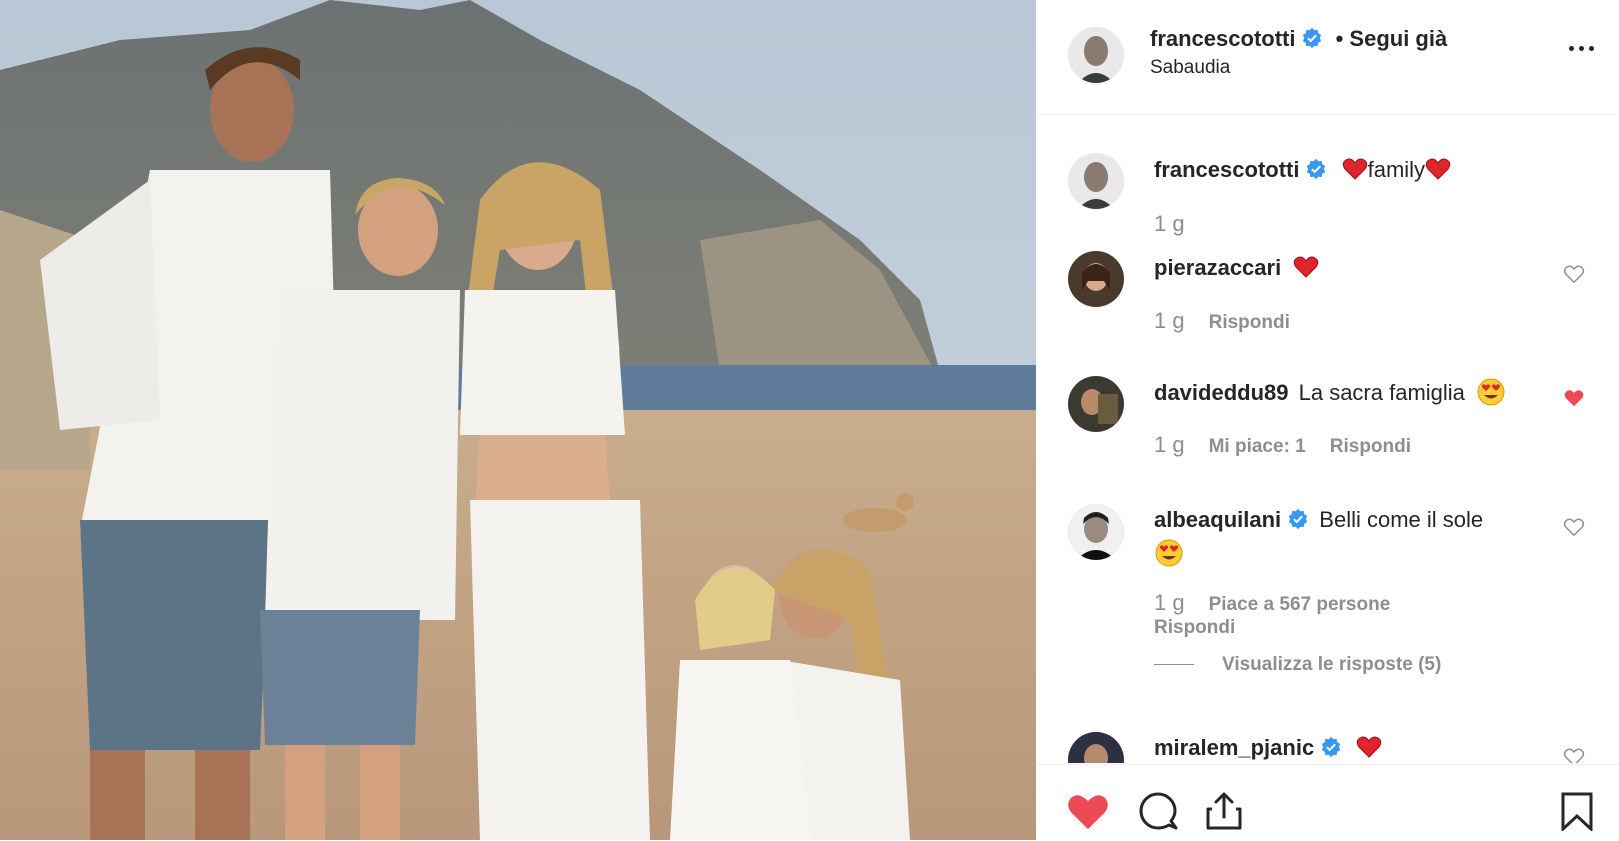 The height and width of the screenshot is (841, 1619). I want to click on heart-icon, so click(1088, 811).